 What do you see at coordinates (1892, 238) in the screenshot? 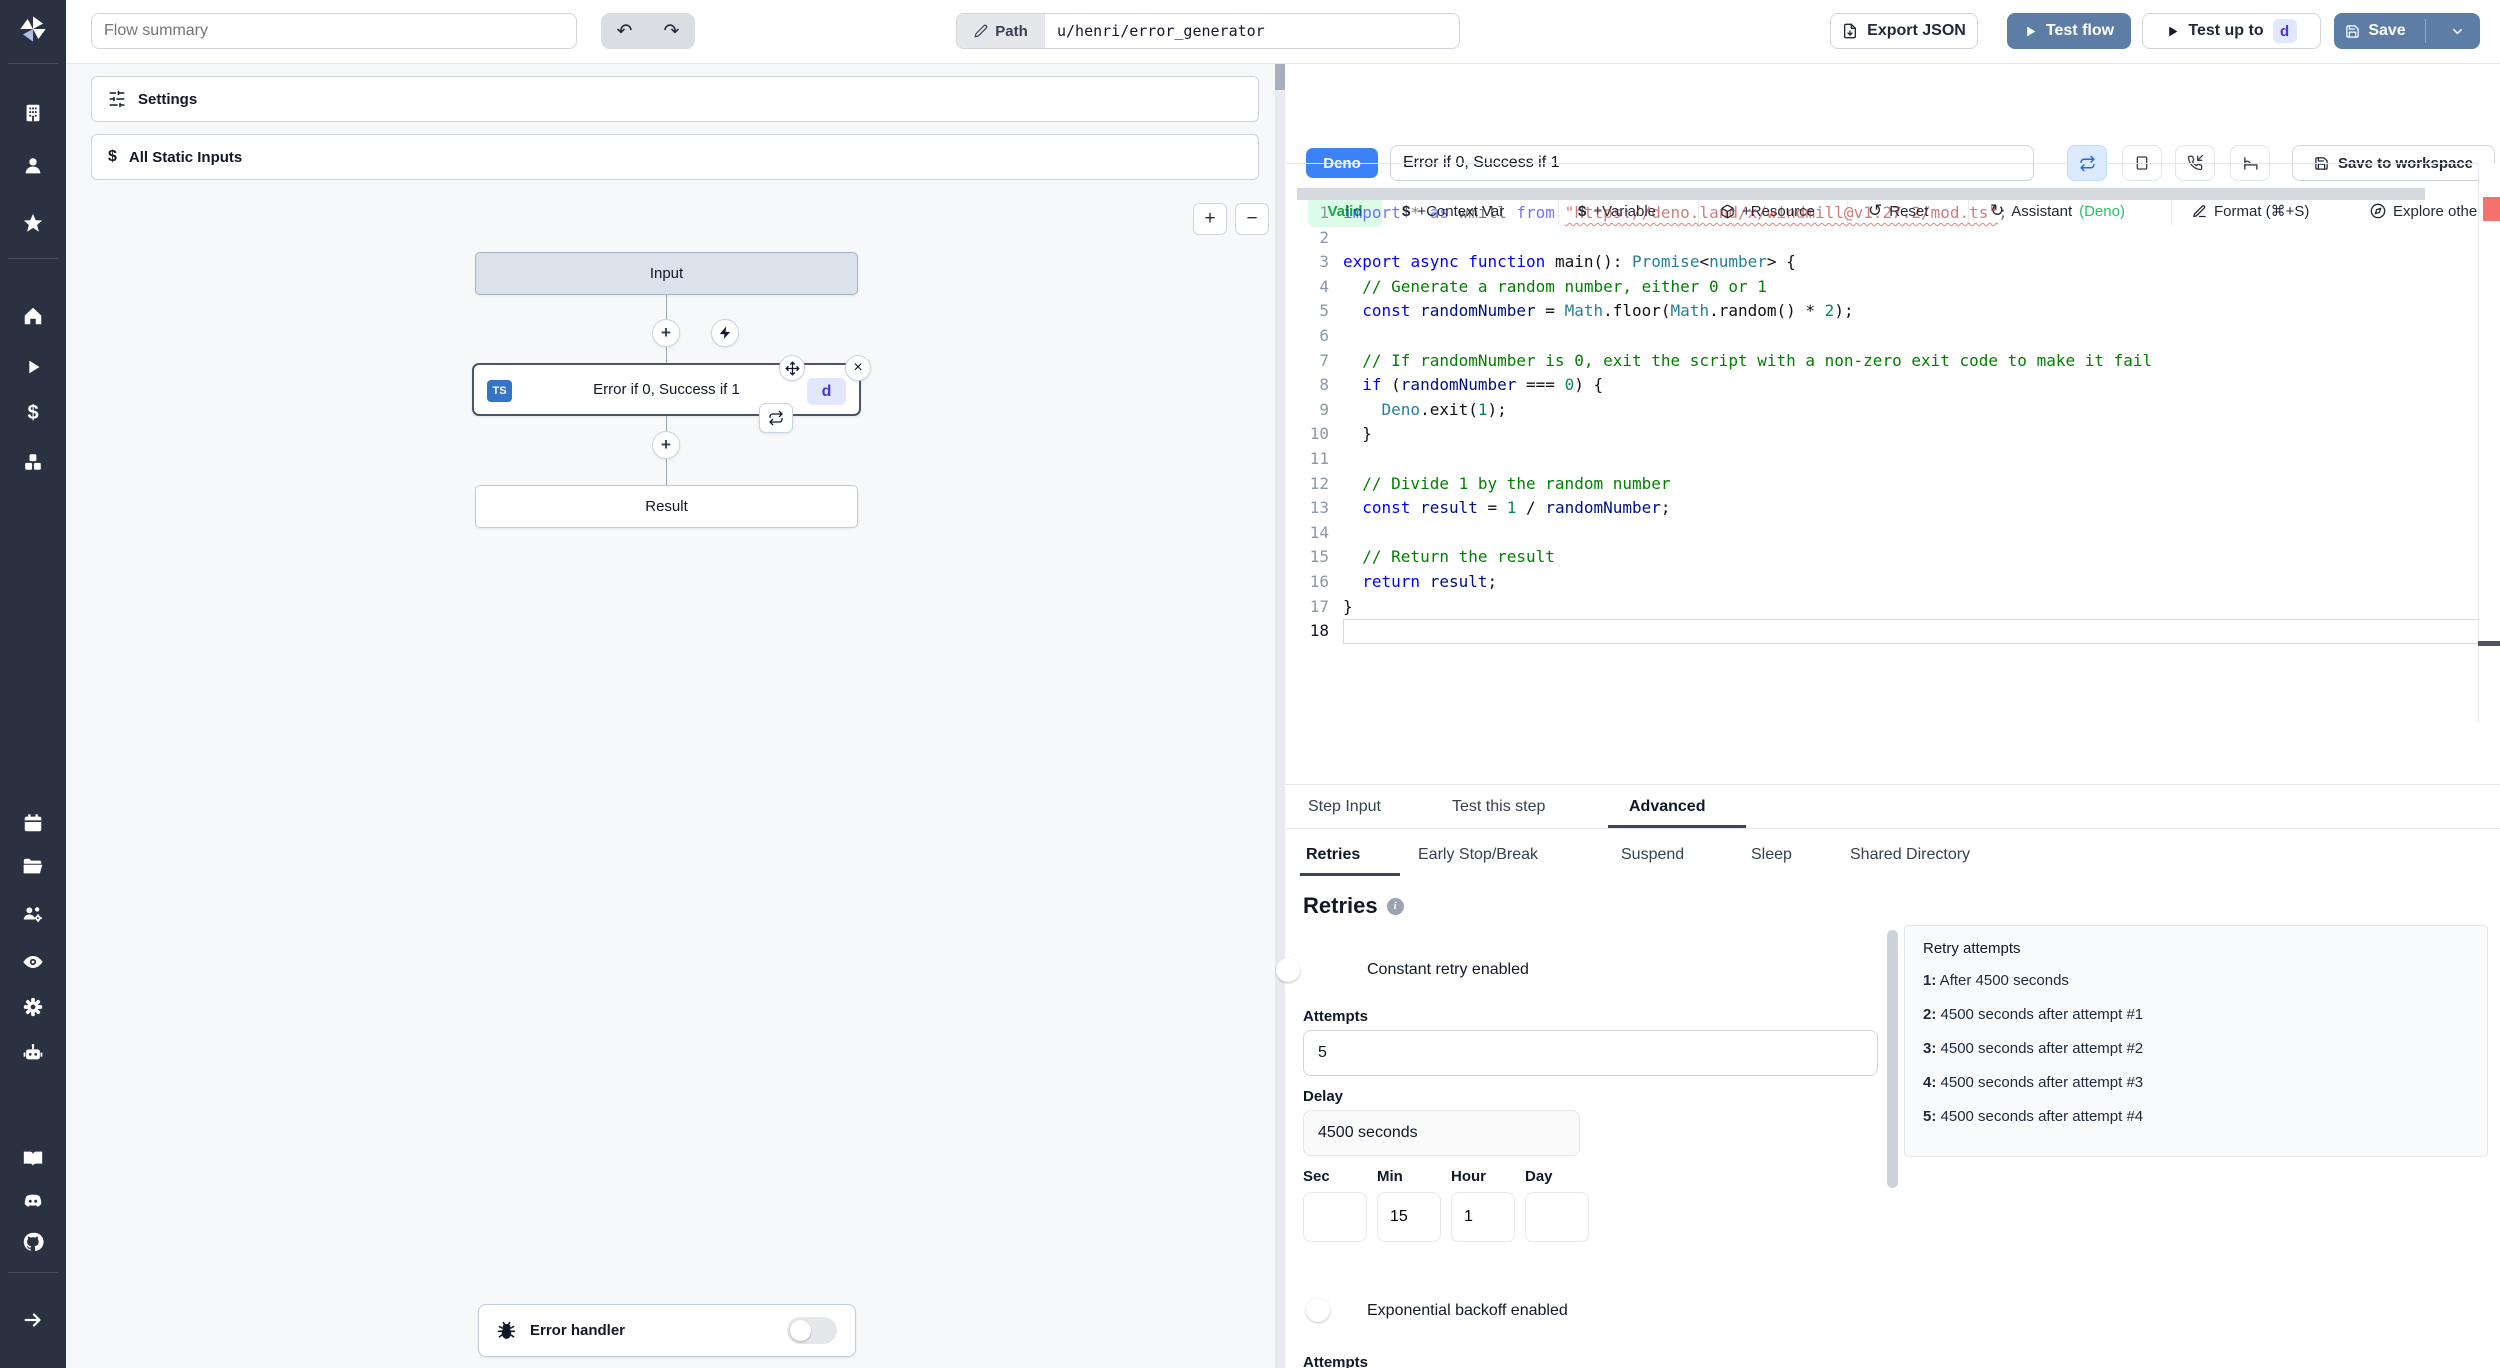
I see `code-line: 2` at bounding box center [1892, 238].